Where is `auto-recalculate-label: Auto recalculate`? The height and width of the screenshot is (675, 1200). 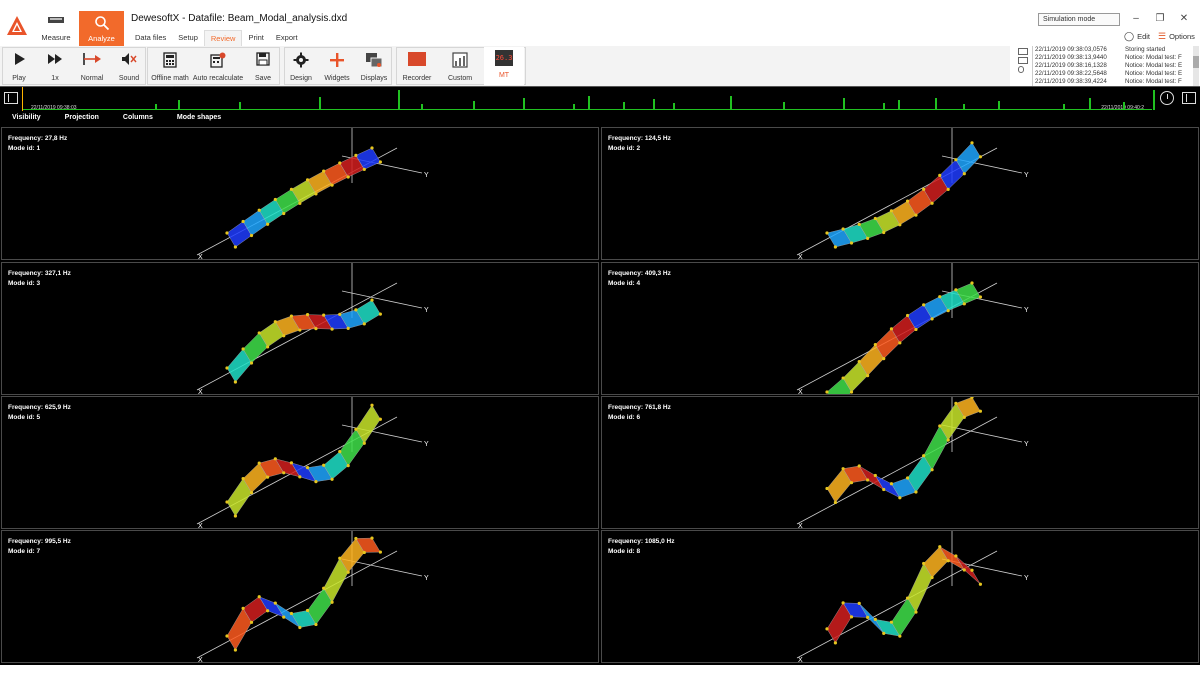 auto-recalculate-label: Auto recalculate is located at coordinates (218, 78).